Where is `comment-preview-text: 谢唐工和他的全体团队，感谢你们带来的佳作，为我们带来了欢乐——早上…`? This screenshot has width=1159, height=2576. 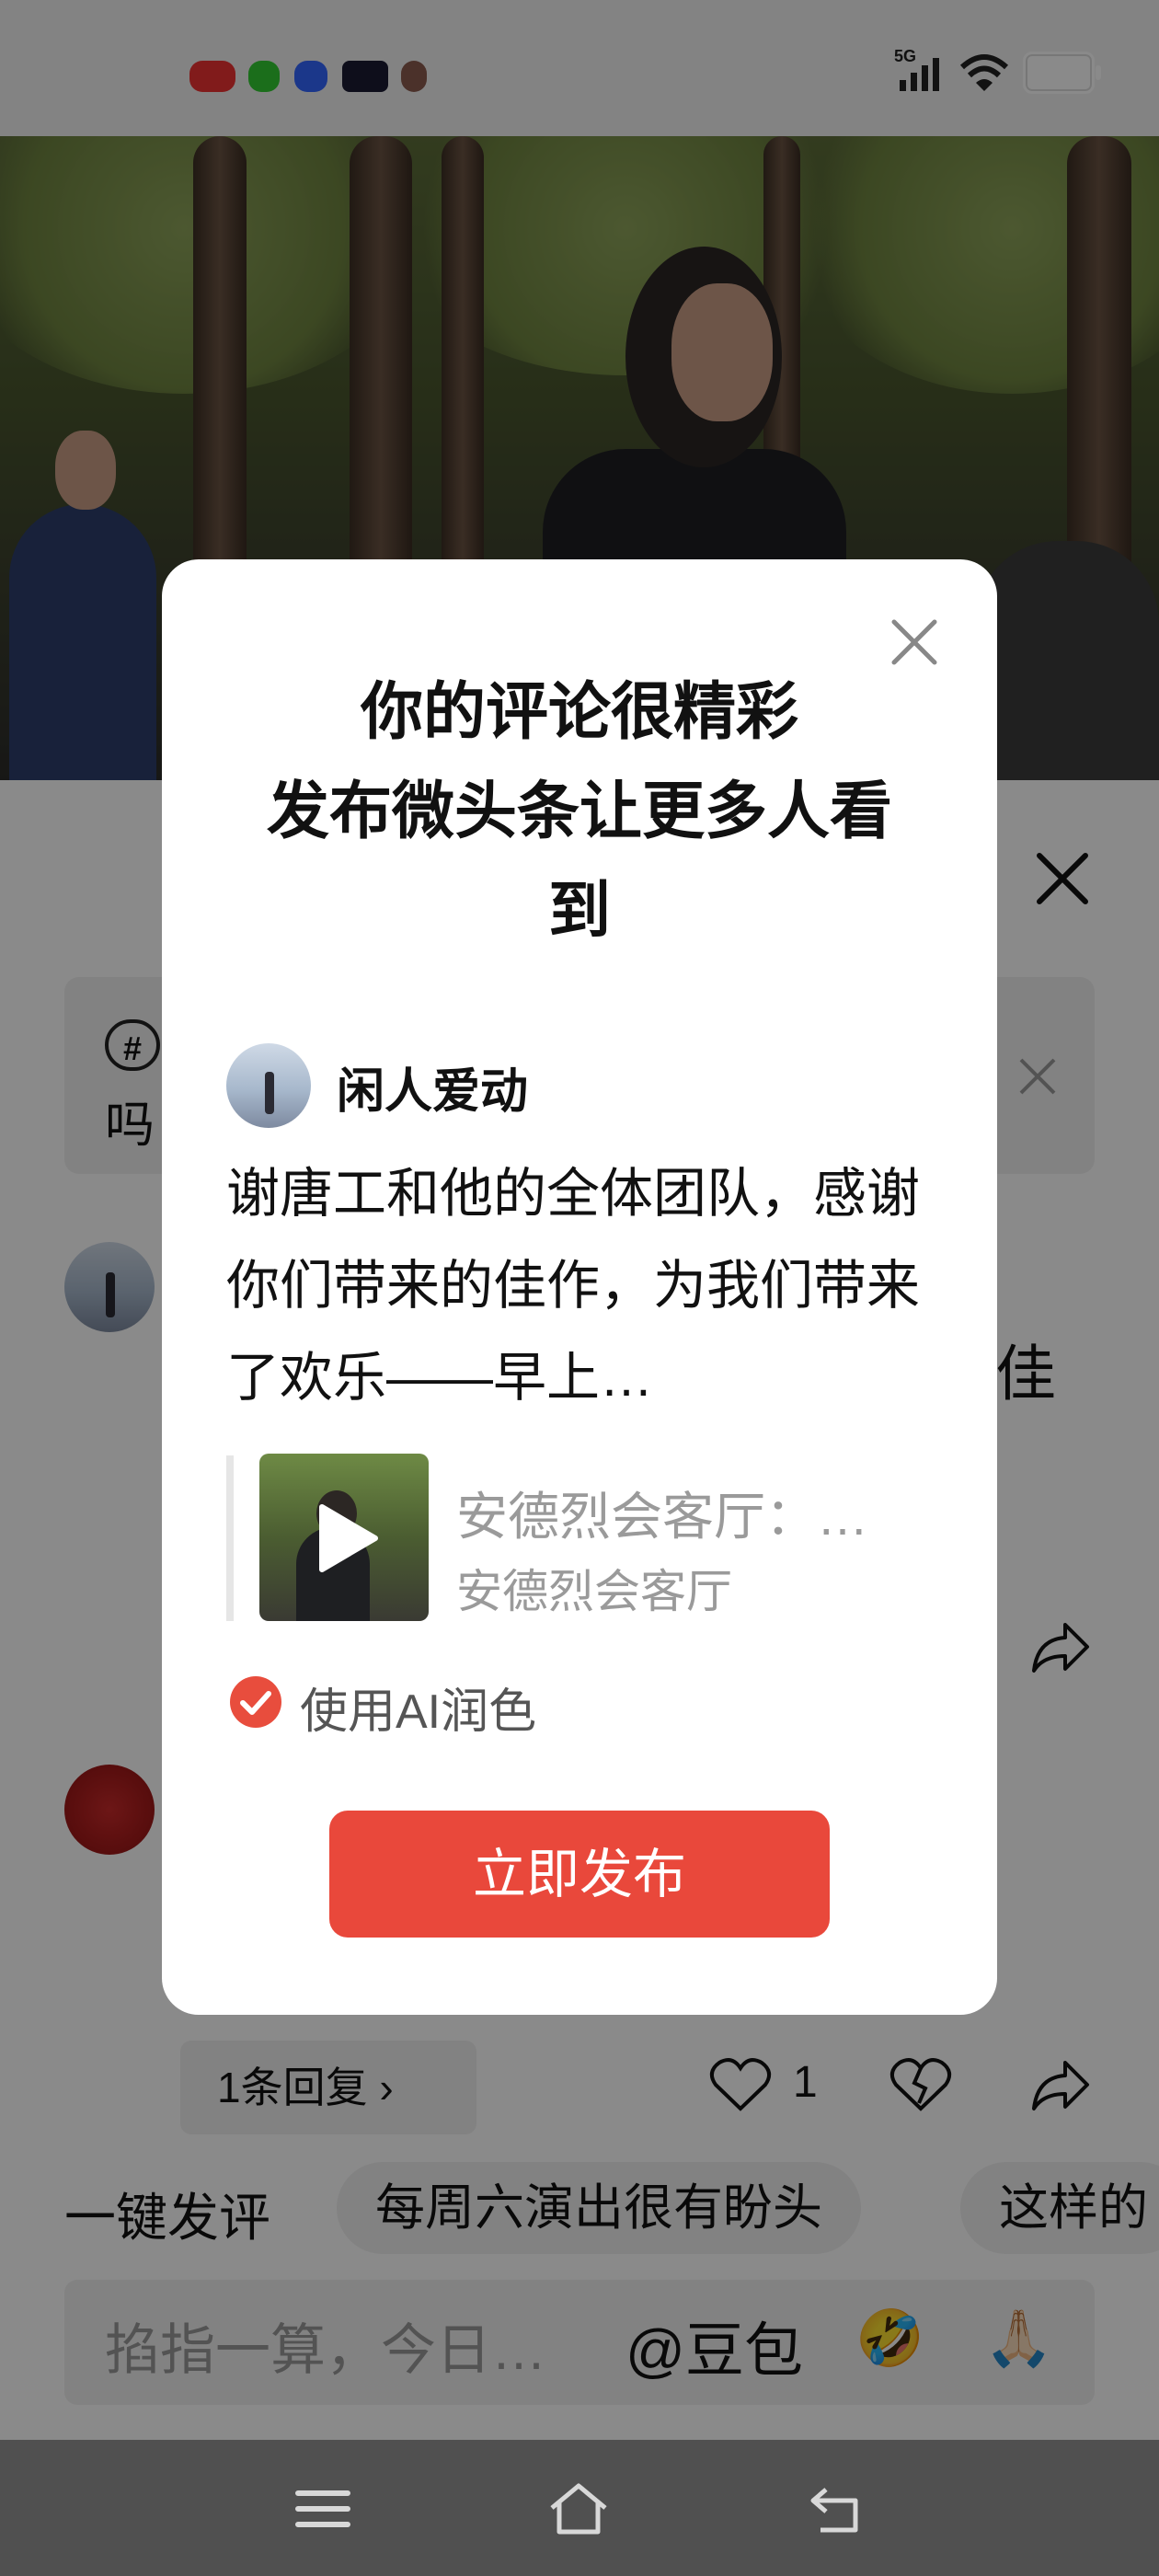 comment-preview-text: 谢唐工和他的全体团队，感谢你们带来的佳作，为我们带来了欢乐——早上… is located at coordinates (573, 1286).